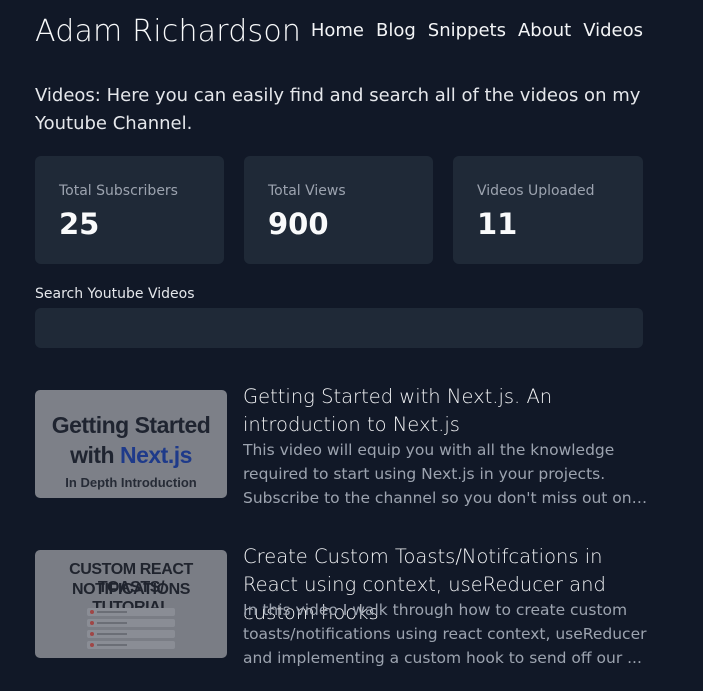 The height and width of the screenshot is (691, 703). Describe the element at coordinates (307, 191) in the screenshot. I see `stat-label: Total Views` at that location.